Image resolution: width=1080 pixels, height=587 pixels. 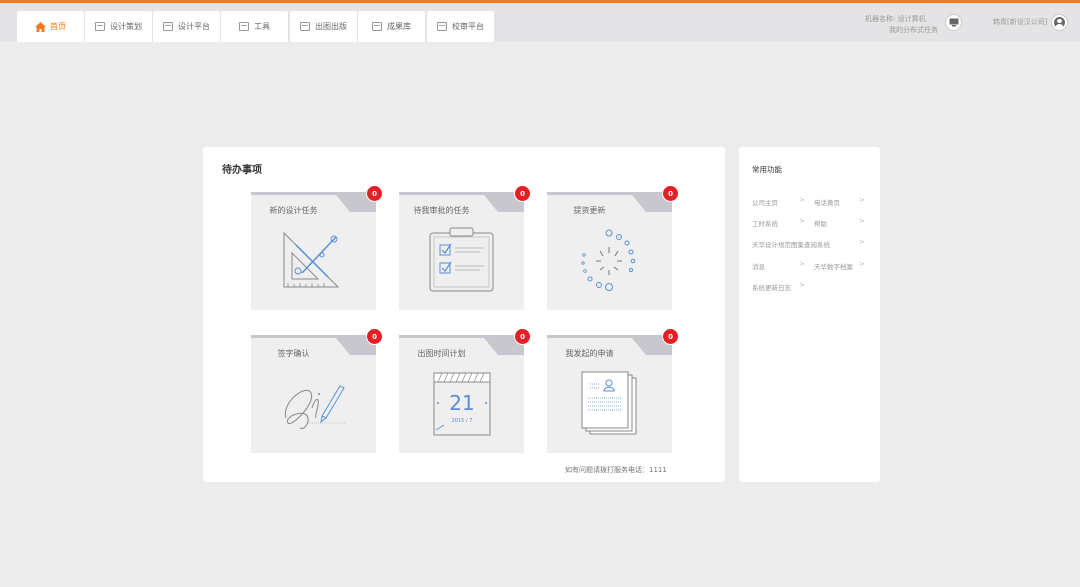 I want to click on link-design-standards: 天华设计规范图集查阅系统, so click(x=791, y=244).